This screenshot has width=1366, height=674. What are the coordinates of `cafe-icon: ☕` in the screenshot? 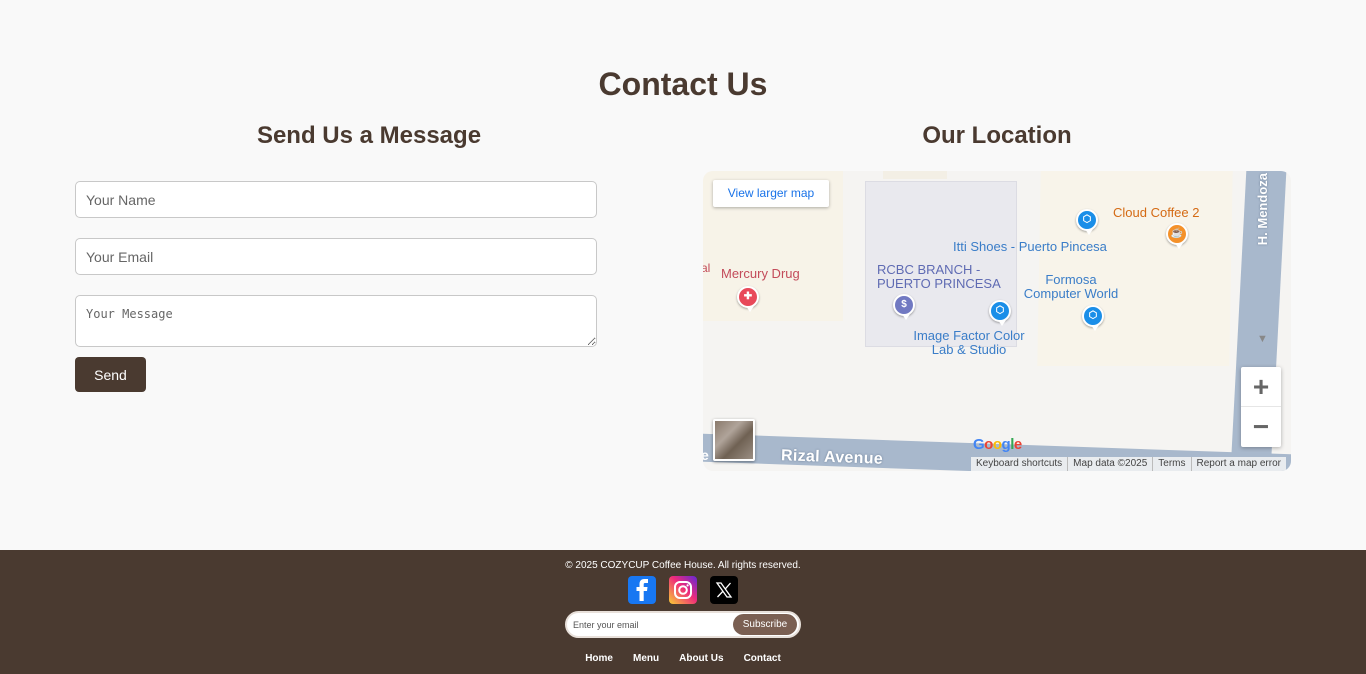 It's located at (1177, 236).